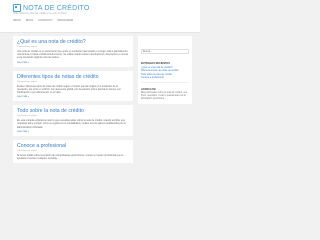 The width and height of the screenshot is (320, 240). I want to click on recent-post-link: Conoce a profesional, so click(165, 77).